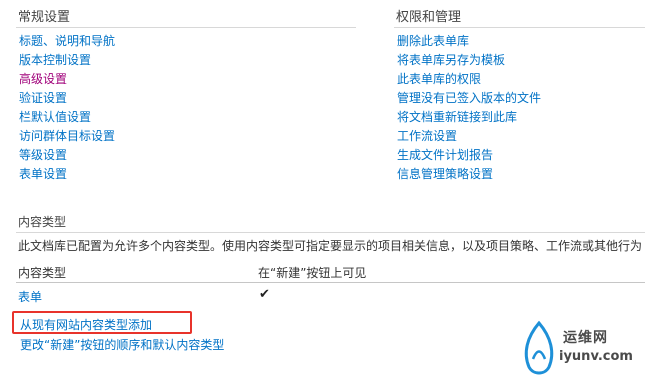 The width and height of the screenshot is (645, 383). I want to click on watermark-text-line1: 运维网, so click(585, 338).